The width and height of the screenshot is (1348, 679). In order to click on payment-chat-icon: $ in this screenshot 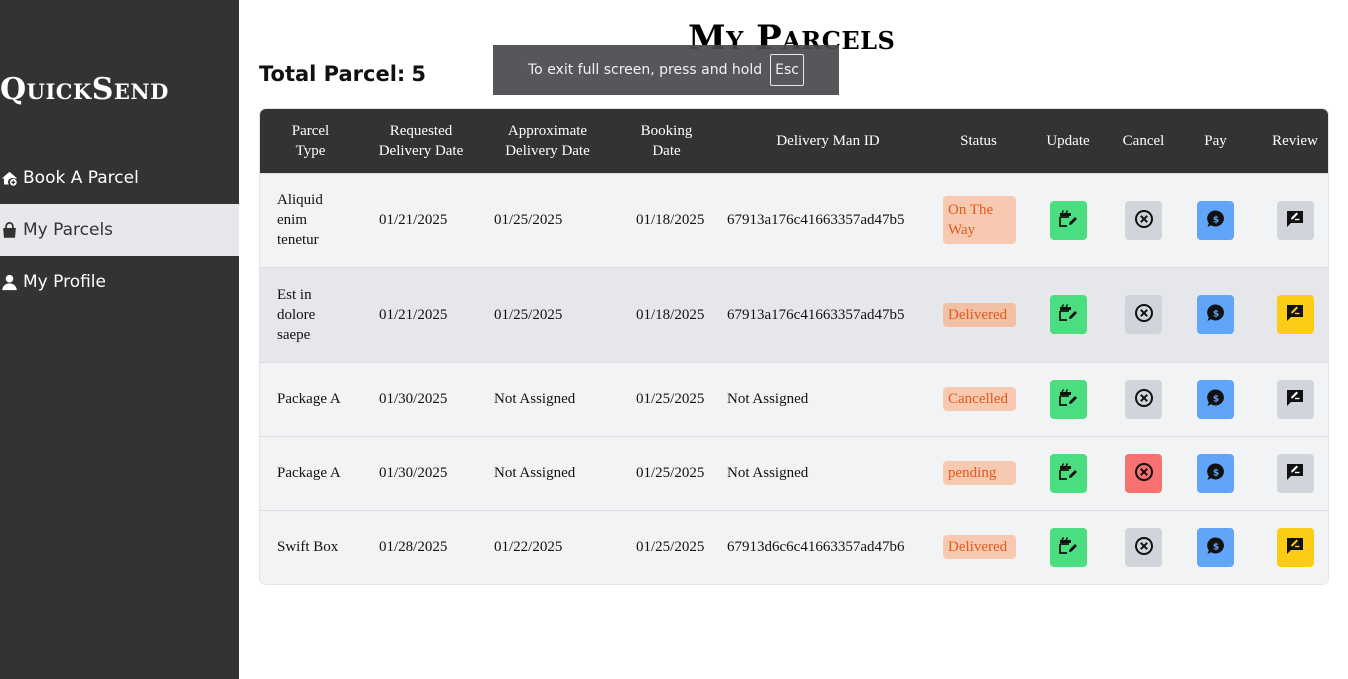, I will do `click(1216, 473)`.